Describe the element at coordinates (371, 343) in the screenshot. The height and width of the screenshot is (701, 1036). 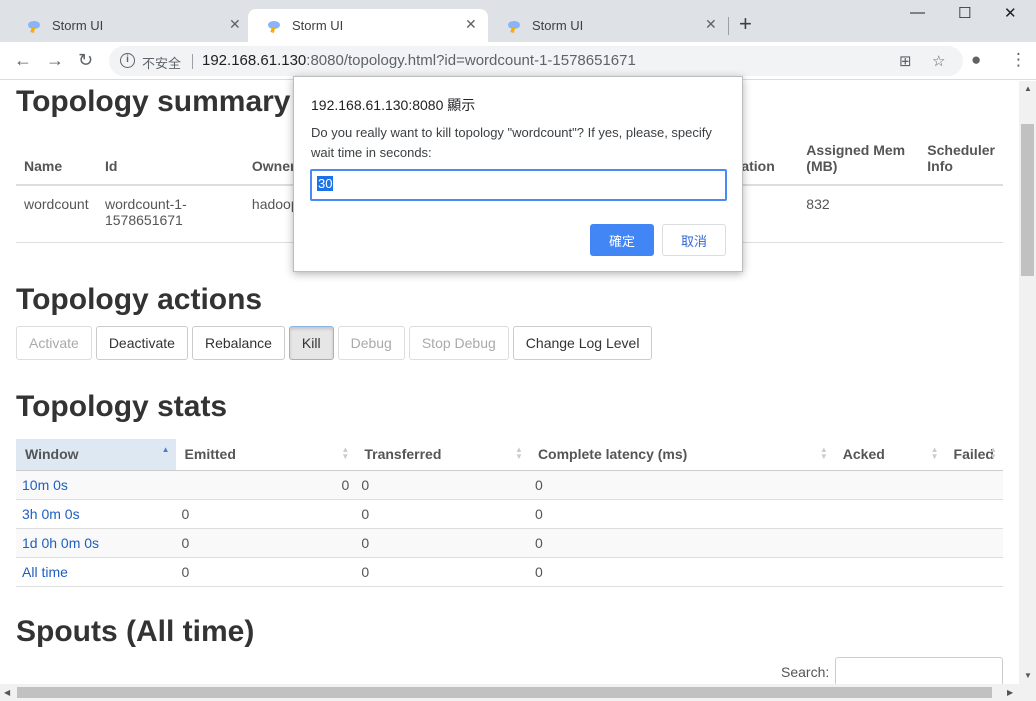
I see `debug-button: Debug` at that location.